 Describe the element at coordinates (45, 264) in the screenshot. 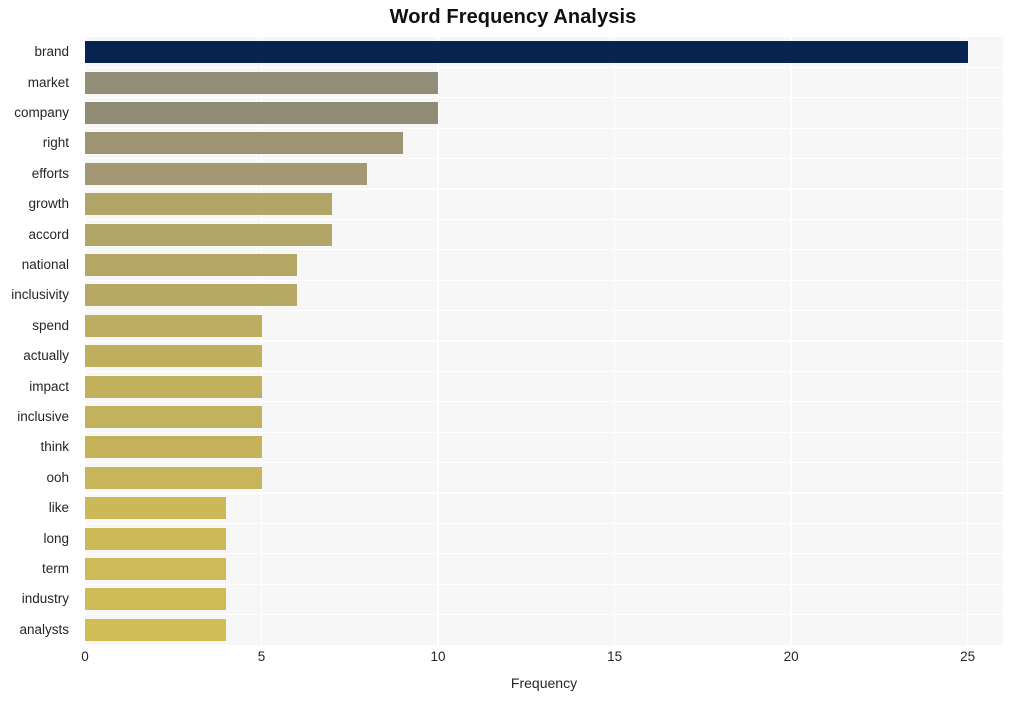

I see `y-tick-label-national: national` at that location.